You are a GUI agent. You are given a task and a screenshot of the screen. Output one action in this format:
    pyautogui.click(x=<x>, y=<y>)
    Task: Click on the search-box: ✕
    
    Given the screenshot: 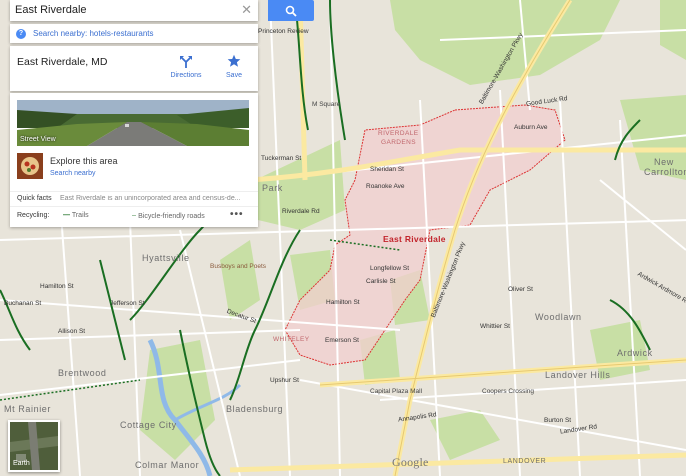 What is the action you would take?
    pyautogui.click(x=134, y=10)
    